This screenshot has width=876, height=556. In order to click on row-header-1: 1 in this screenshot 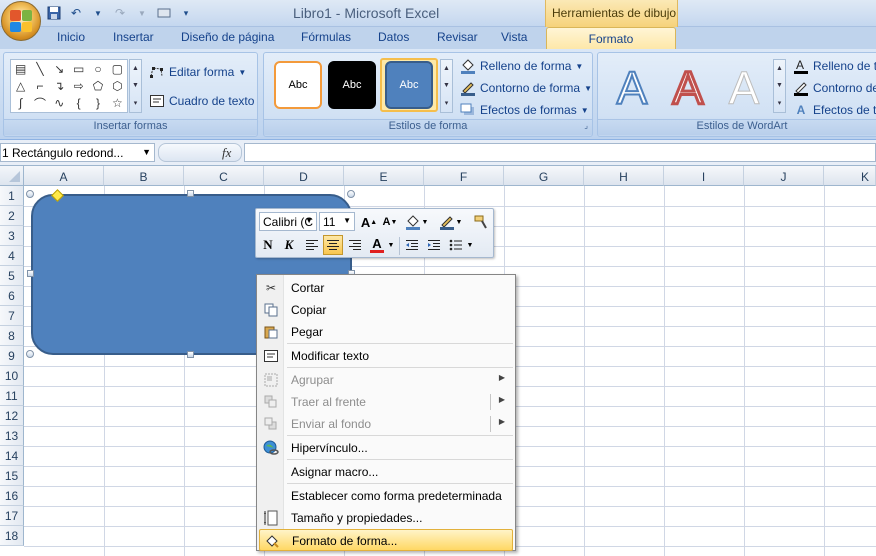, I will do `click(12, 196)`.